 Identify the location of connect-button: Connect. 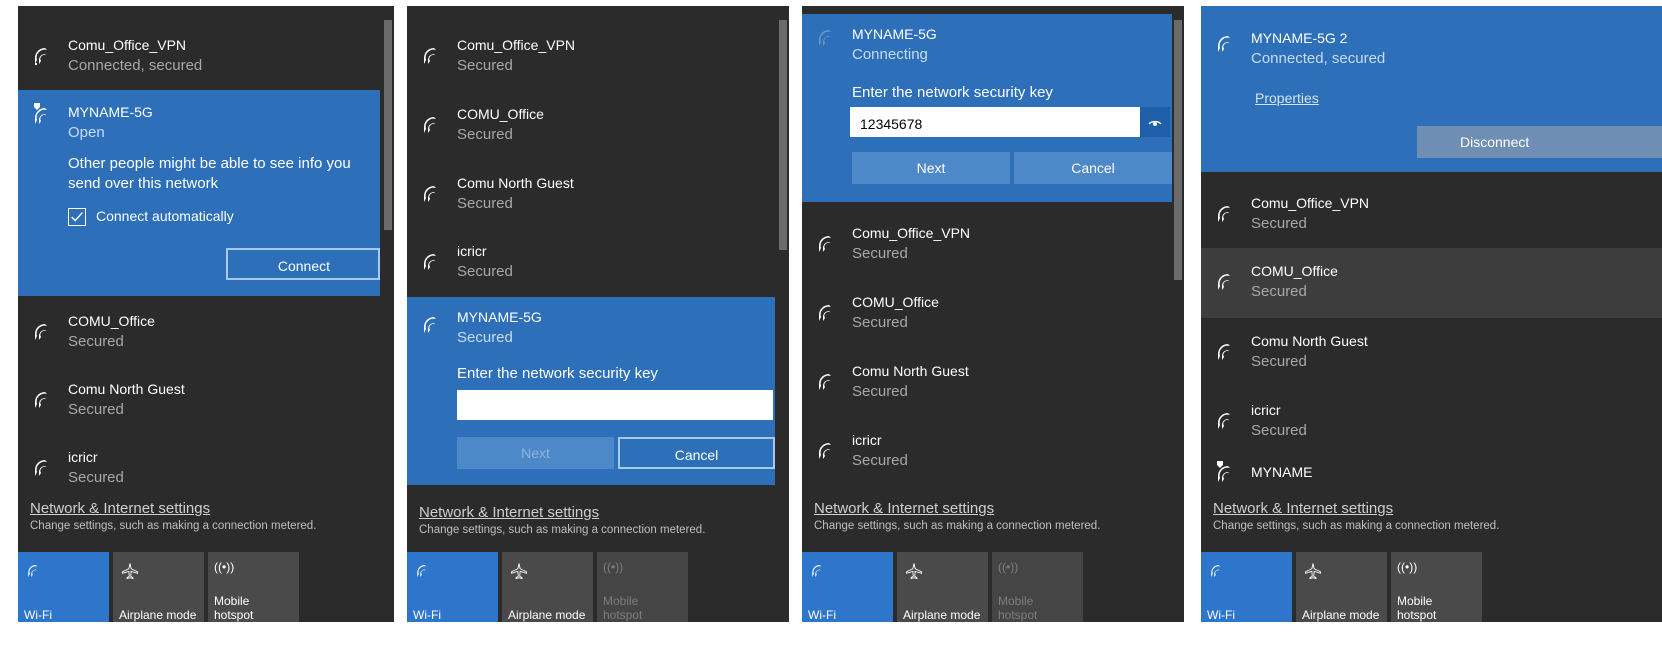
(303, 264).